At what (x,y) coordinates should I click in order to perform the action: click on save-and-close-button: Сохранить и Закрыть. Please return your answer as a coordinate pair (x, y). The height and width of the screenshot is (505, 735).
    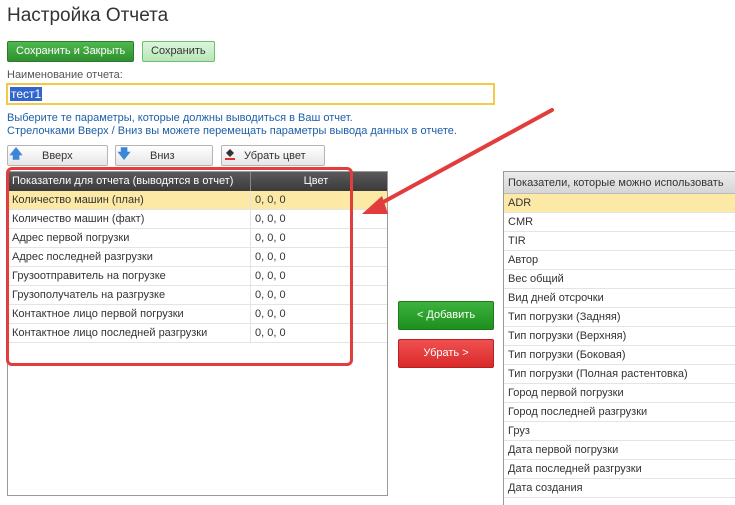
    Looking at the image, I should click on (71, 51).